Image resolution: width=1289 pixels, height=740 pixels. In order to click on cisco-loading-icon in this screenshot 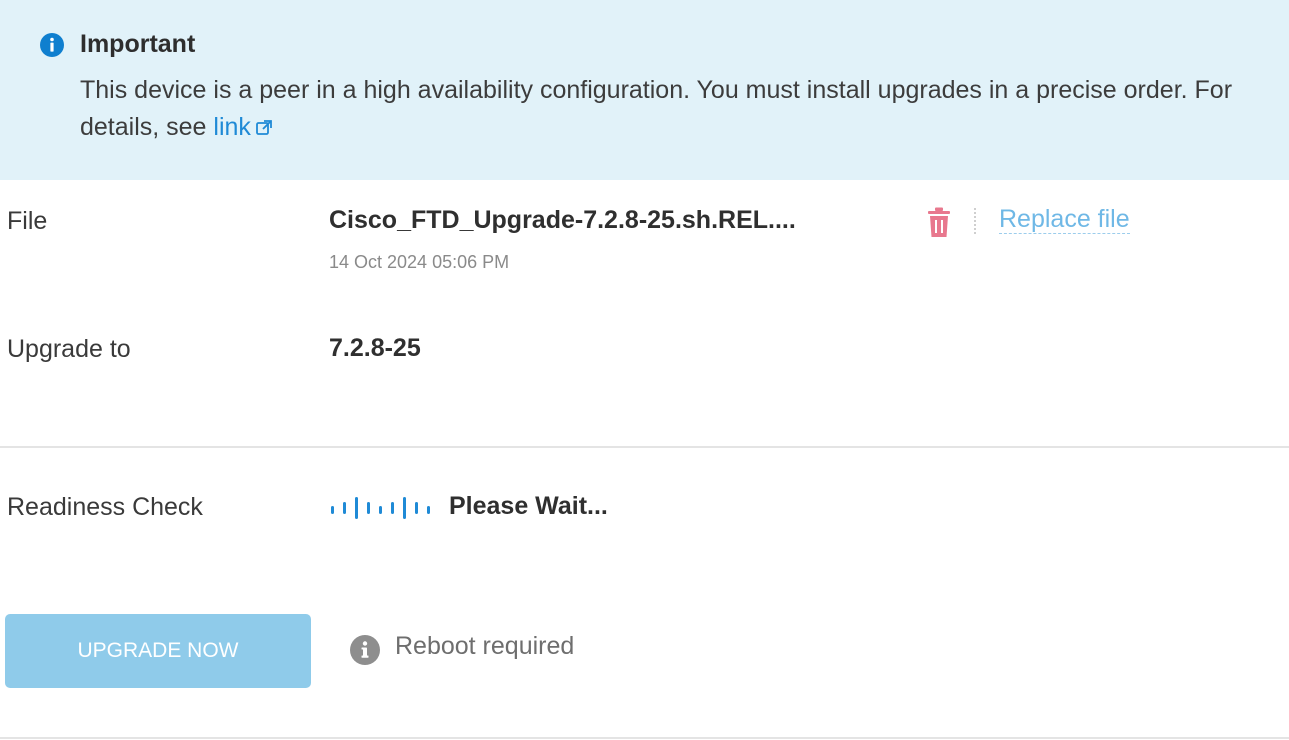, I will do `click(385, 510)`.